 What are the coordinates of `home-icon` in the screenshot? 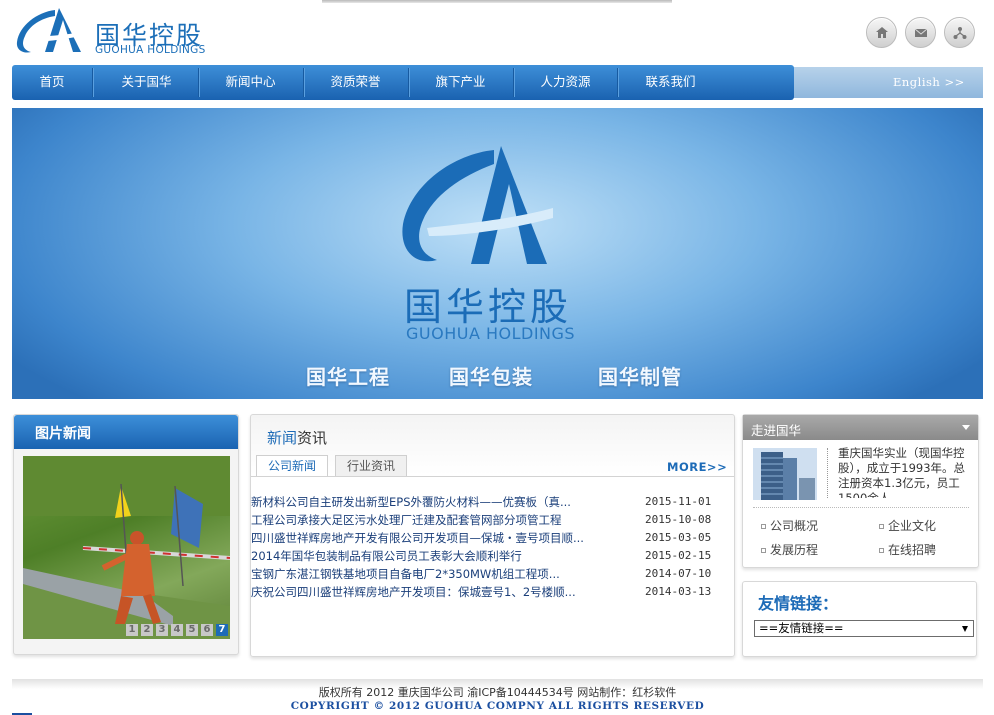 It's located at (881, 32).